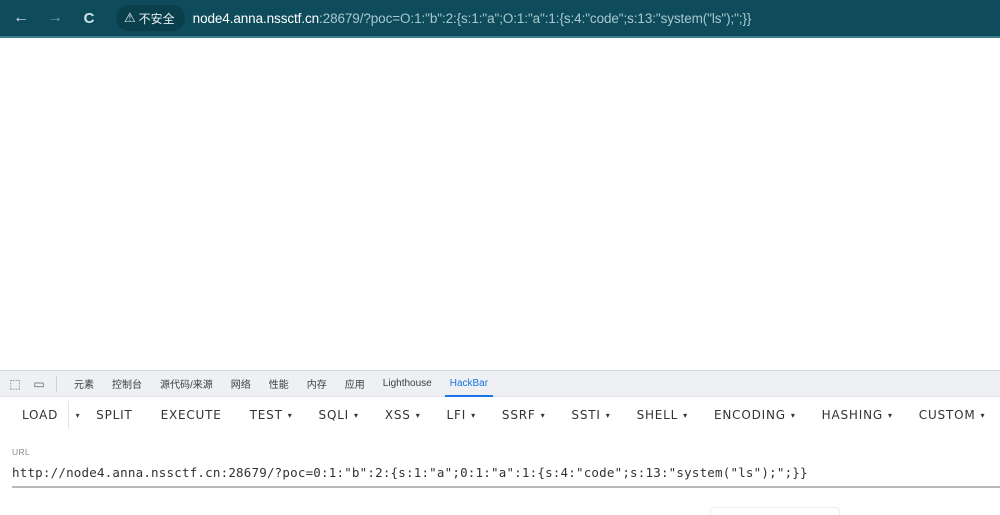 This screenshot has width=1000, height=515. Describe the element at coordinates (130, 17) in the screenshot. I see `warning-icon: ⚠` at that location.